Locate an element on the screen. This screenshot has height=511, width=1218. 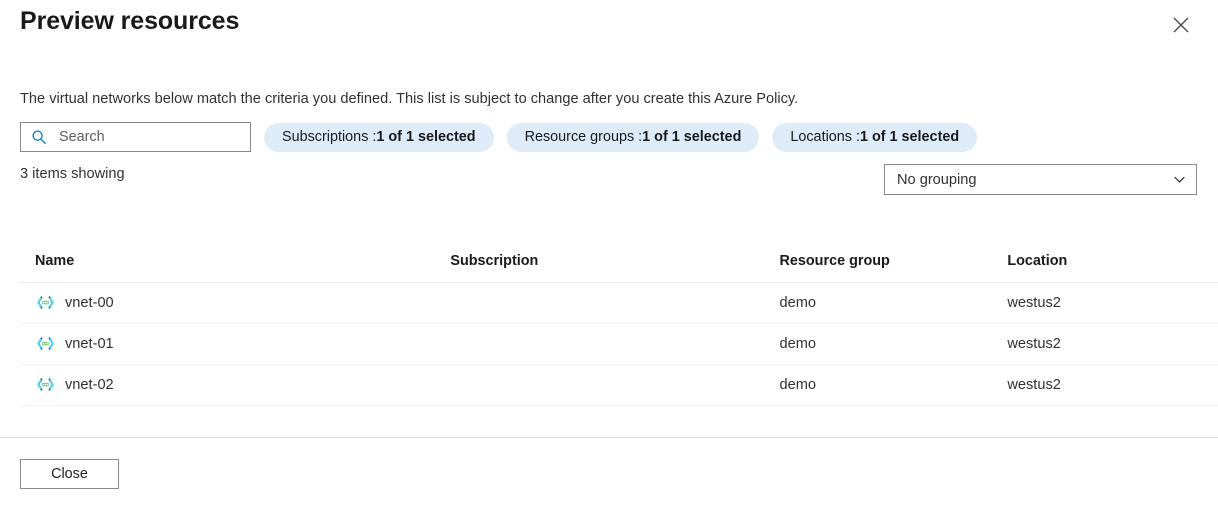
search-icon is located at coordinates (38, 137).